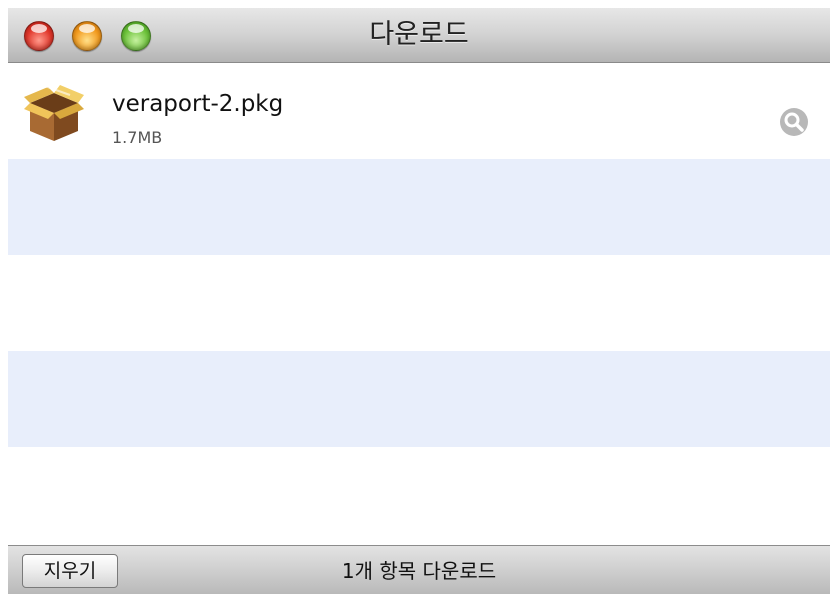 This screenshot has height=594, width=830. I want to click on package-icon, so click(54, 112).